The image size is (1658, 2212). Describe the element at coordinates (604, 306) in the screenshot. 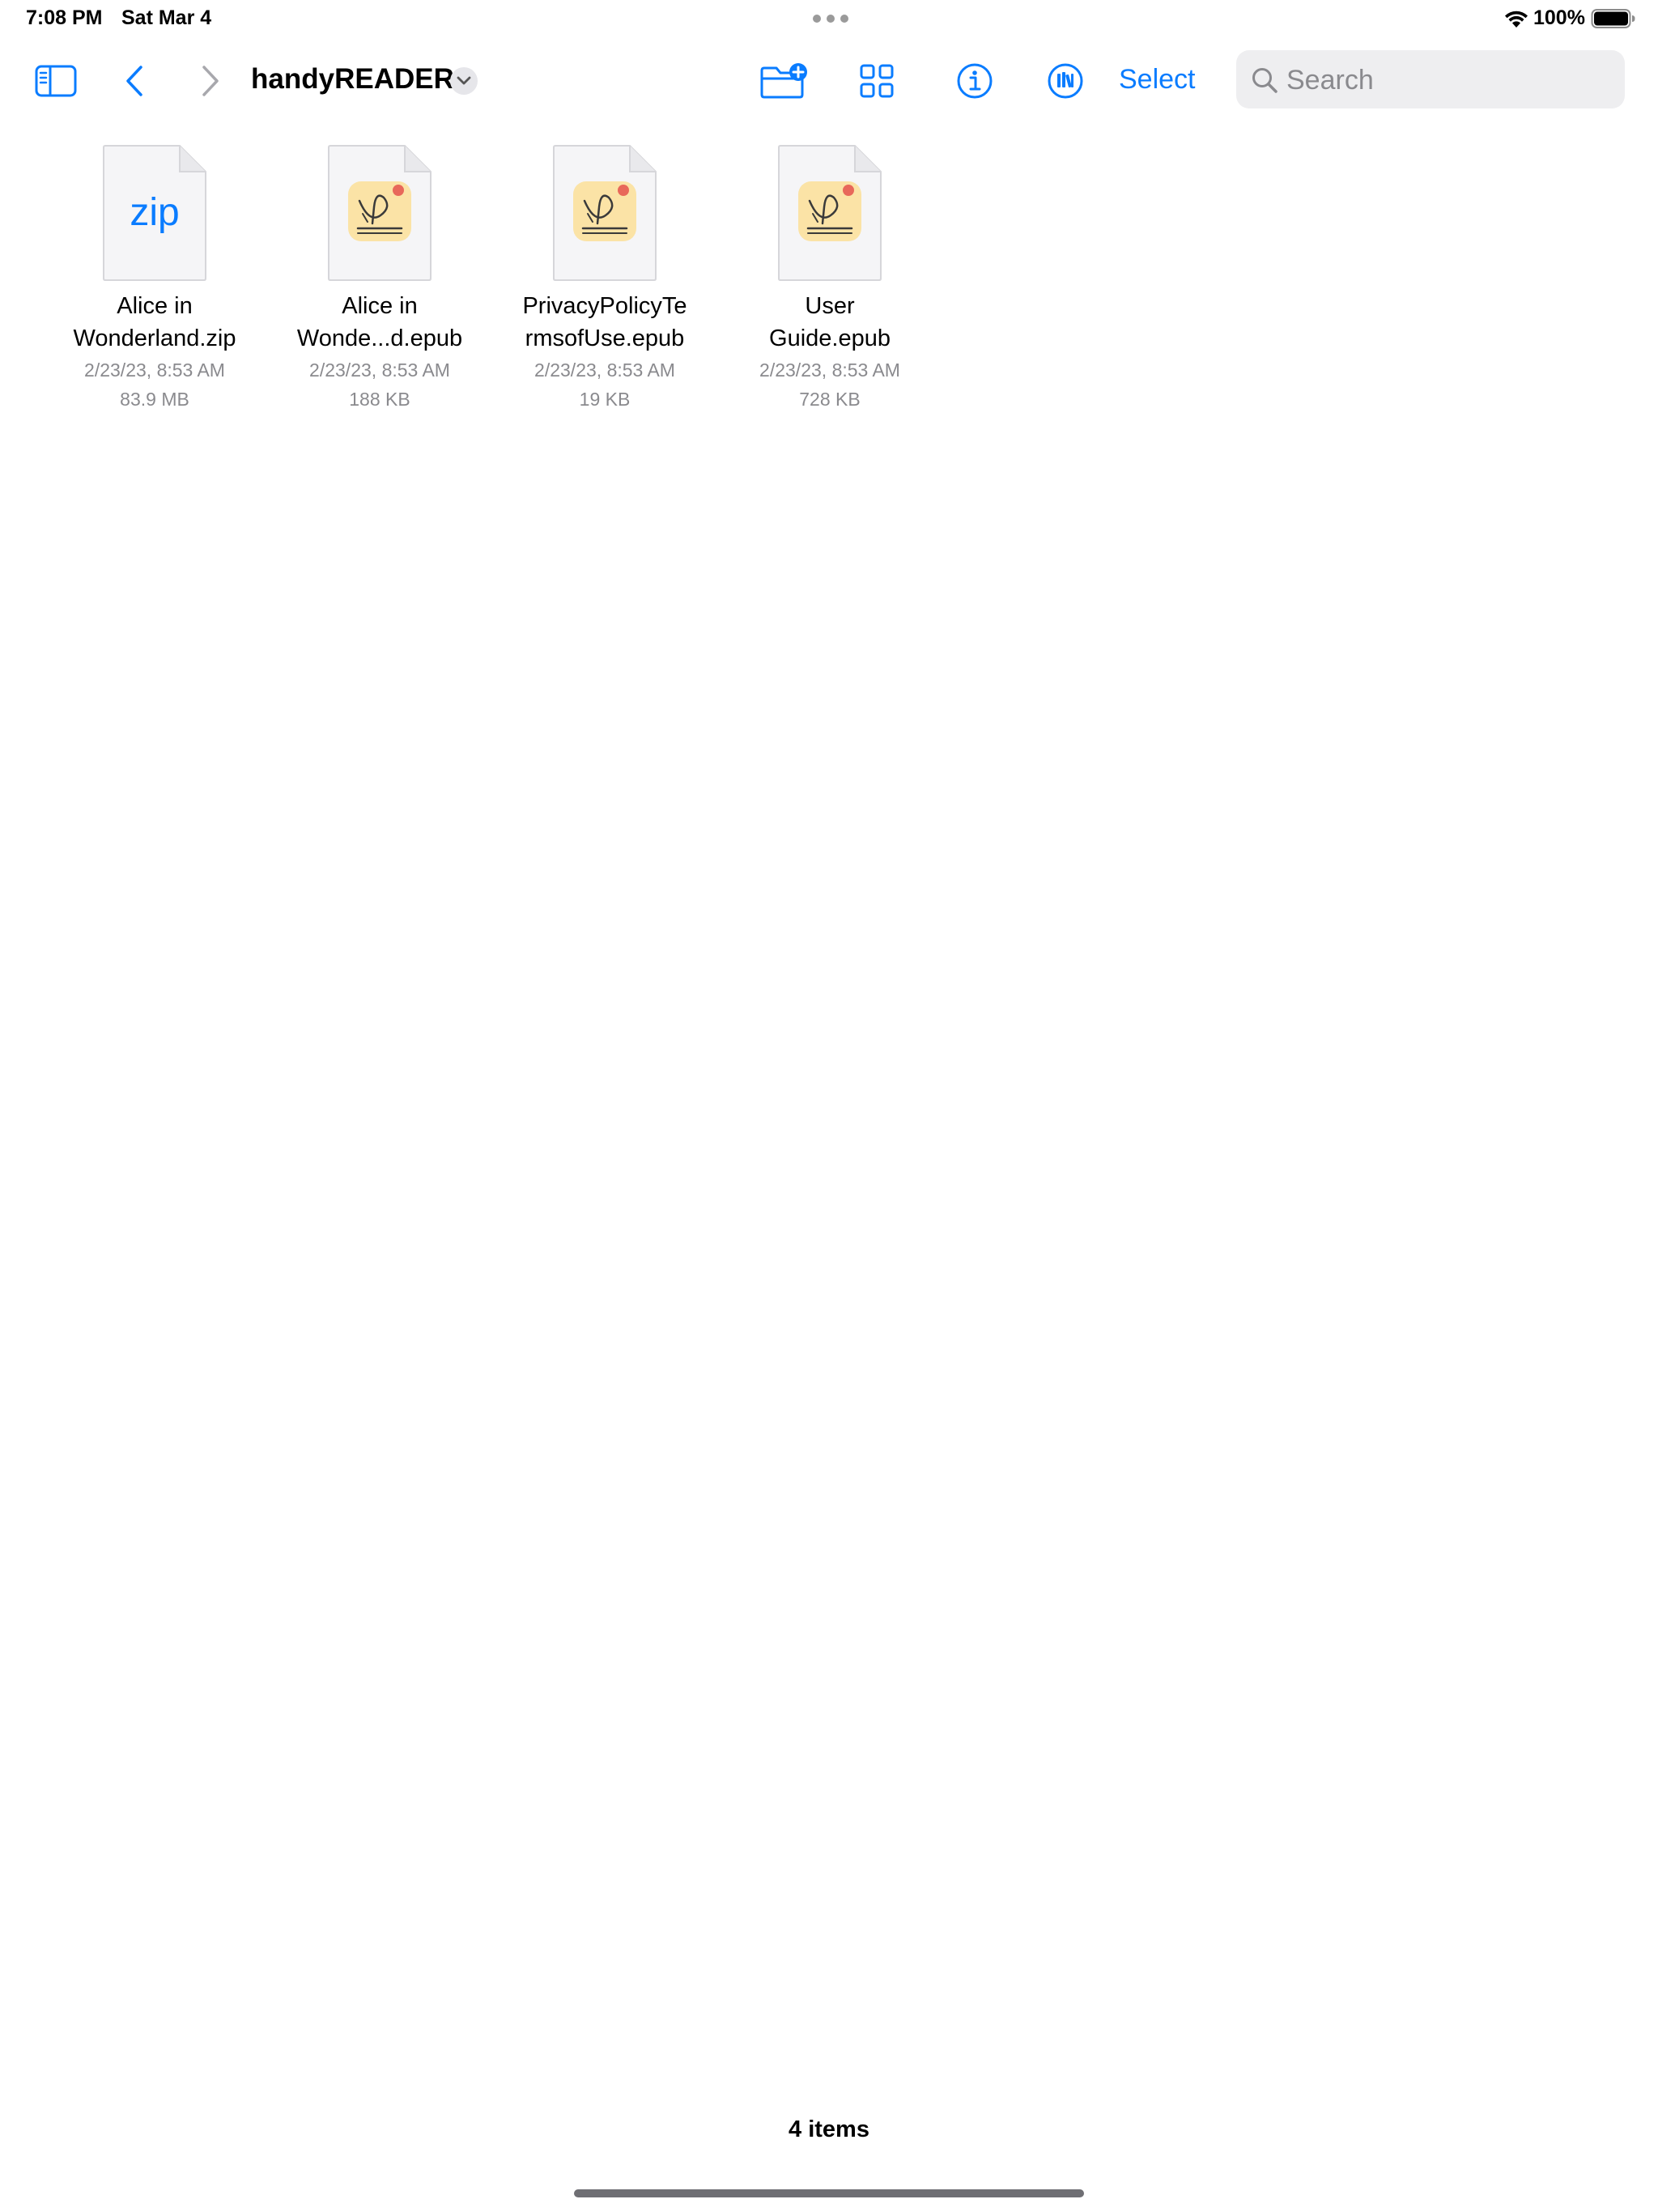

I see `file-name-line1: PrivacyPolicyTe` at that location.